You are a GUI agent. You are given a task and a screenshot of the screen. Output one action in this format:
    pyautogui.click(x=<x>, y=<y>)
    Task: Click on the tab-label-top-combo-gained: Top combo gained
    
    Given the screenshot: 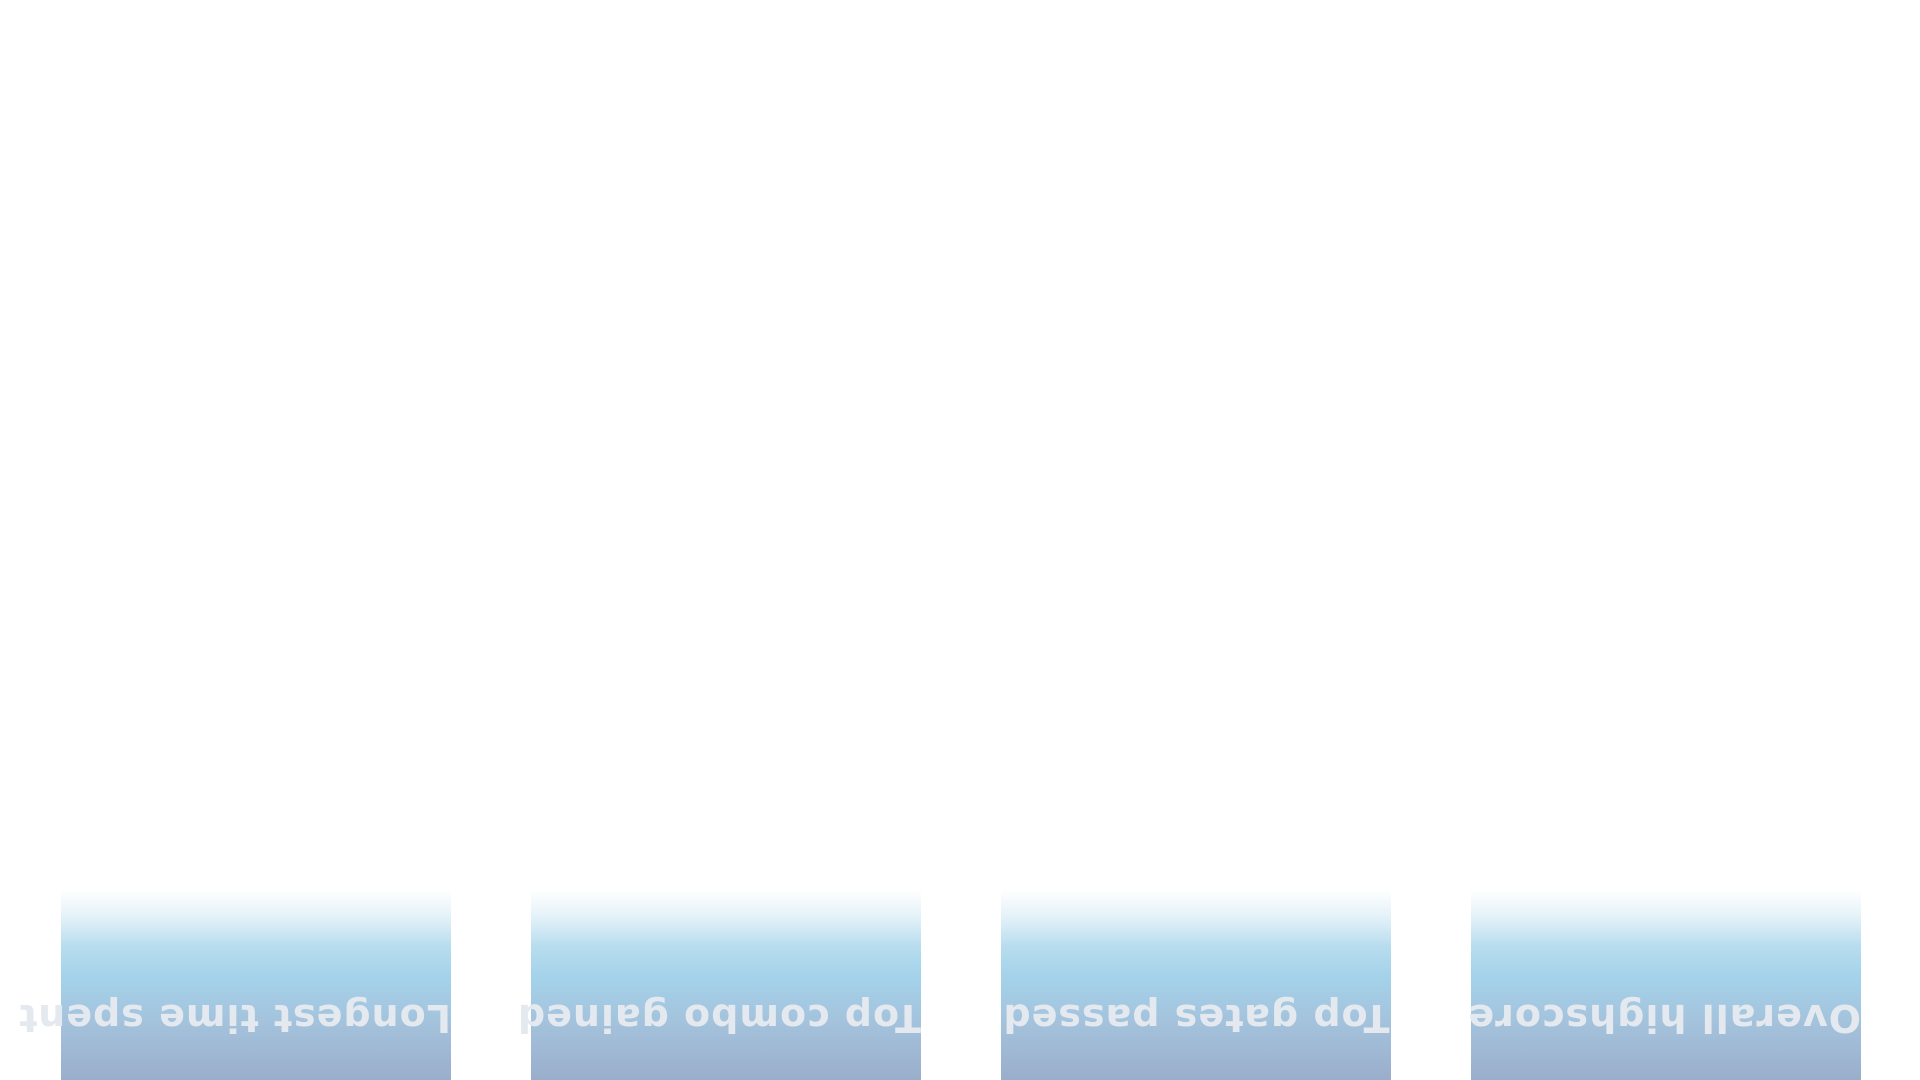 What is the action you would take?
    pyautogui.click(x=718, y=1018)
    